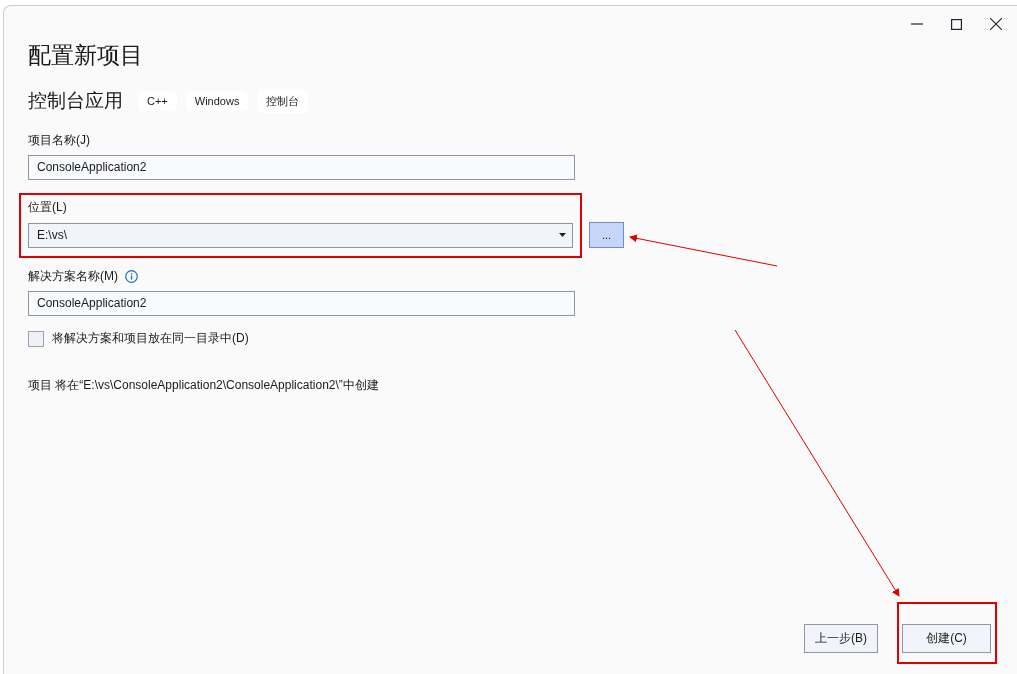 This screenshot has height=674, width=1017. I want to click on tag: Windows, so click(217, 101).